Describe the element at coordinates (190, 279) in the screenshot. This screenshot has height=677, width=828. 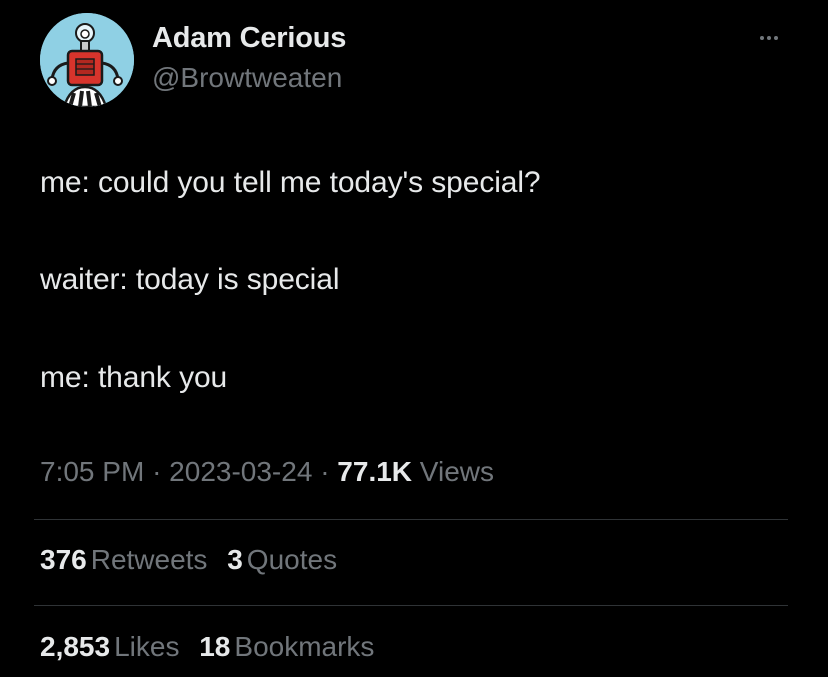
I see `tweet-text-line-2: waiter: today is special` at that location.